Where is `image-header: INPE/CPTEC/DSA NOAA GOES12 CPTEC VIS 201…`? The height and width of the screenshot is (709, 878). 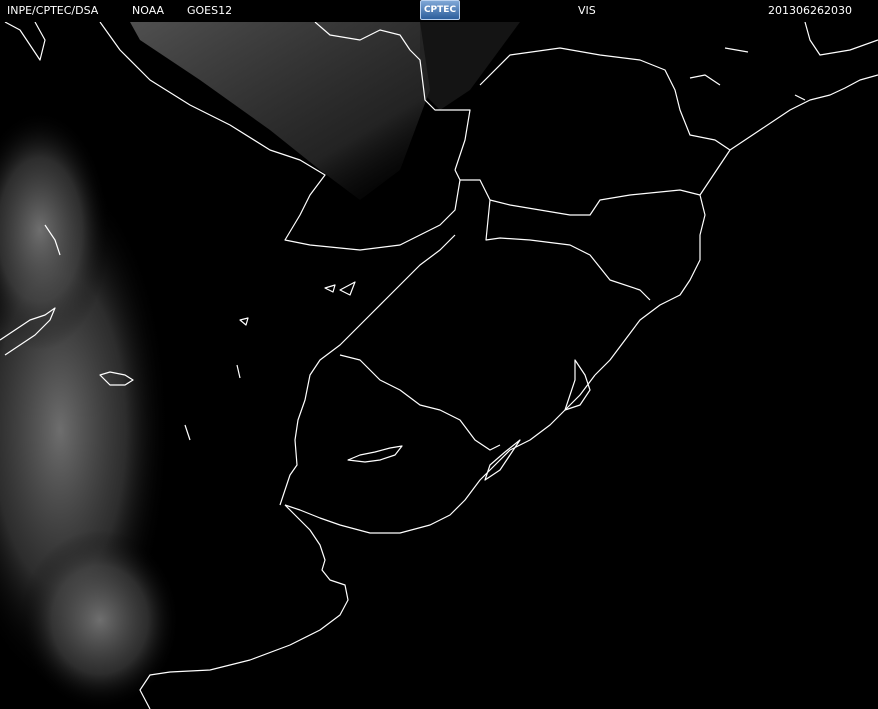
image-header: INPE/CPTEC/DSA NOAA GOES12 CPTEC VIS 201… is located at coordinates (439, 11).